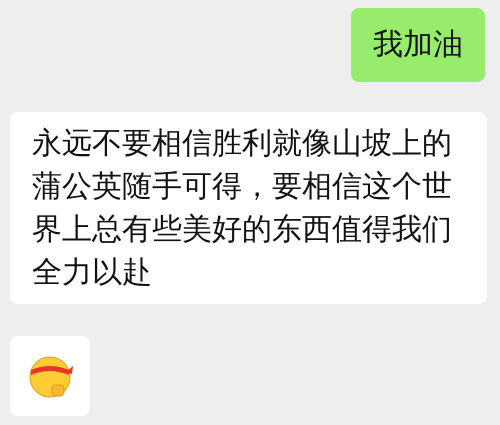  What do you see at coordinates (418, 45) in the screenshot?
I see `message-bubble: 我加油` at bounding box center [418, 45].